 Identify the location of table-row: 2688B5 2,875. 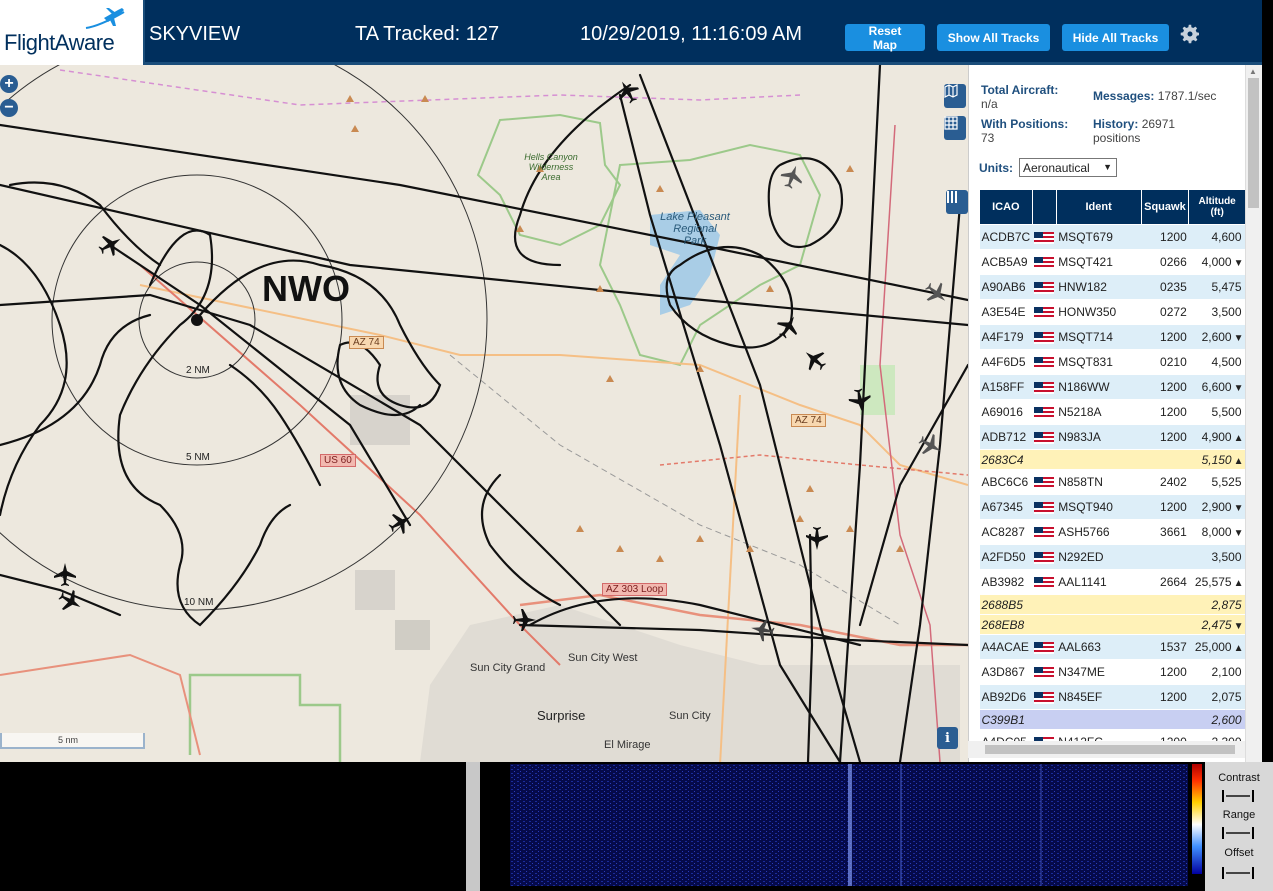
(1112, 604).